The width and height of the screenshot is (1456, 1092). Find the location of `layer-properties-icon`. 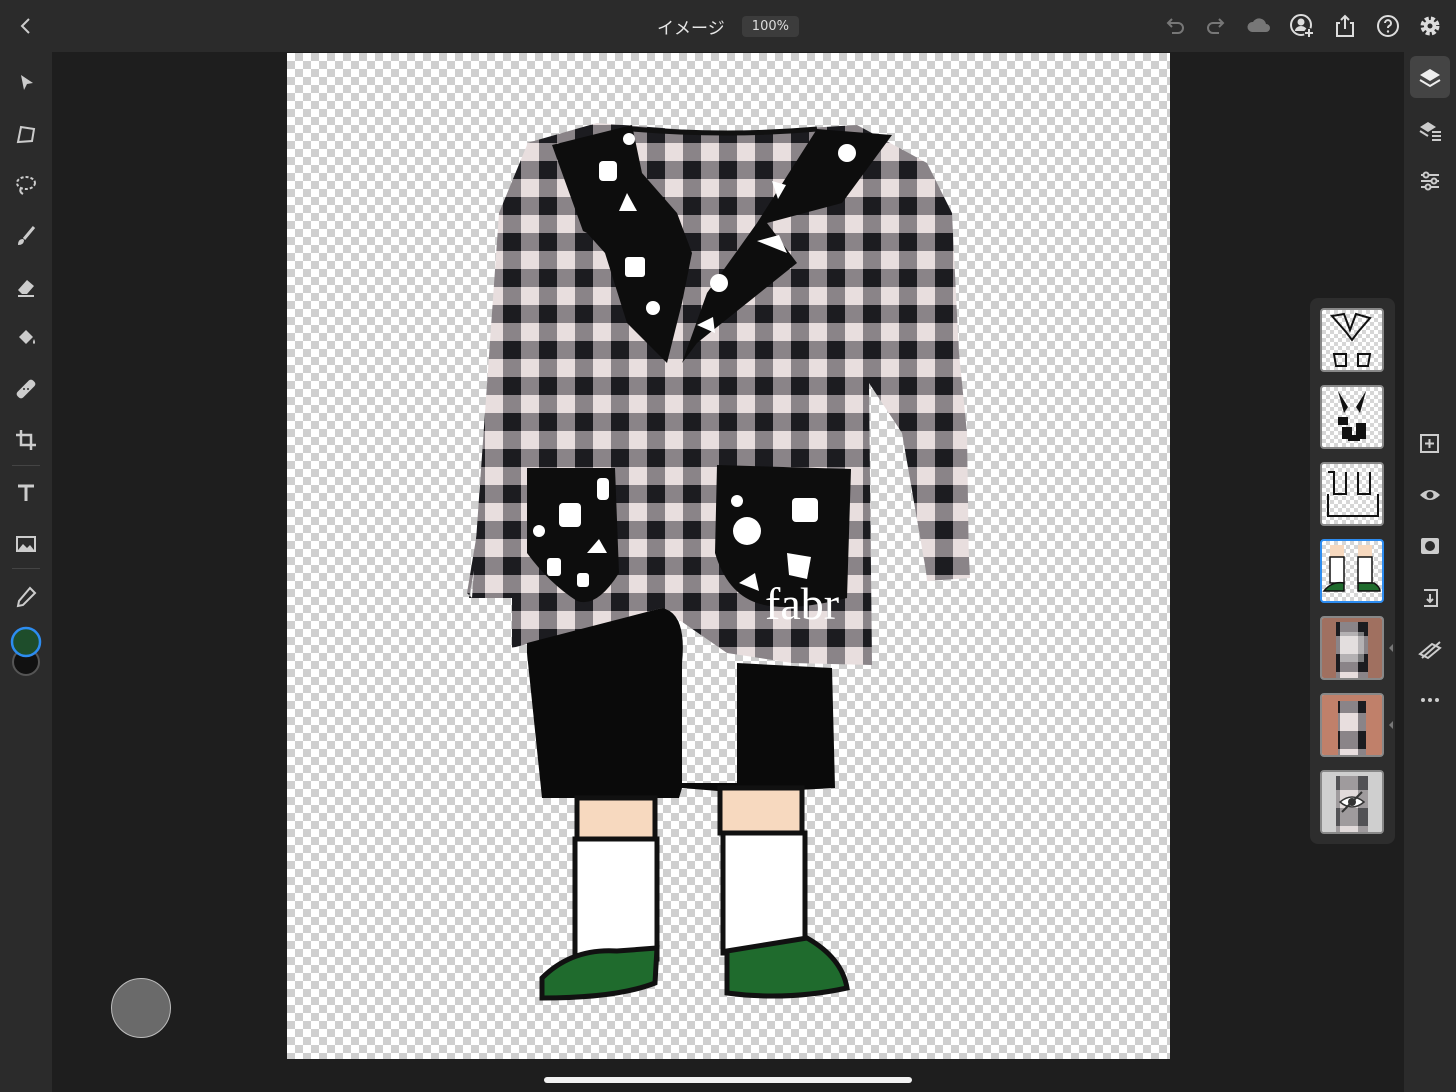

layer-properties-icon is located at coordinates (1430, 131).